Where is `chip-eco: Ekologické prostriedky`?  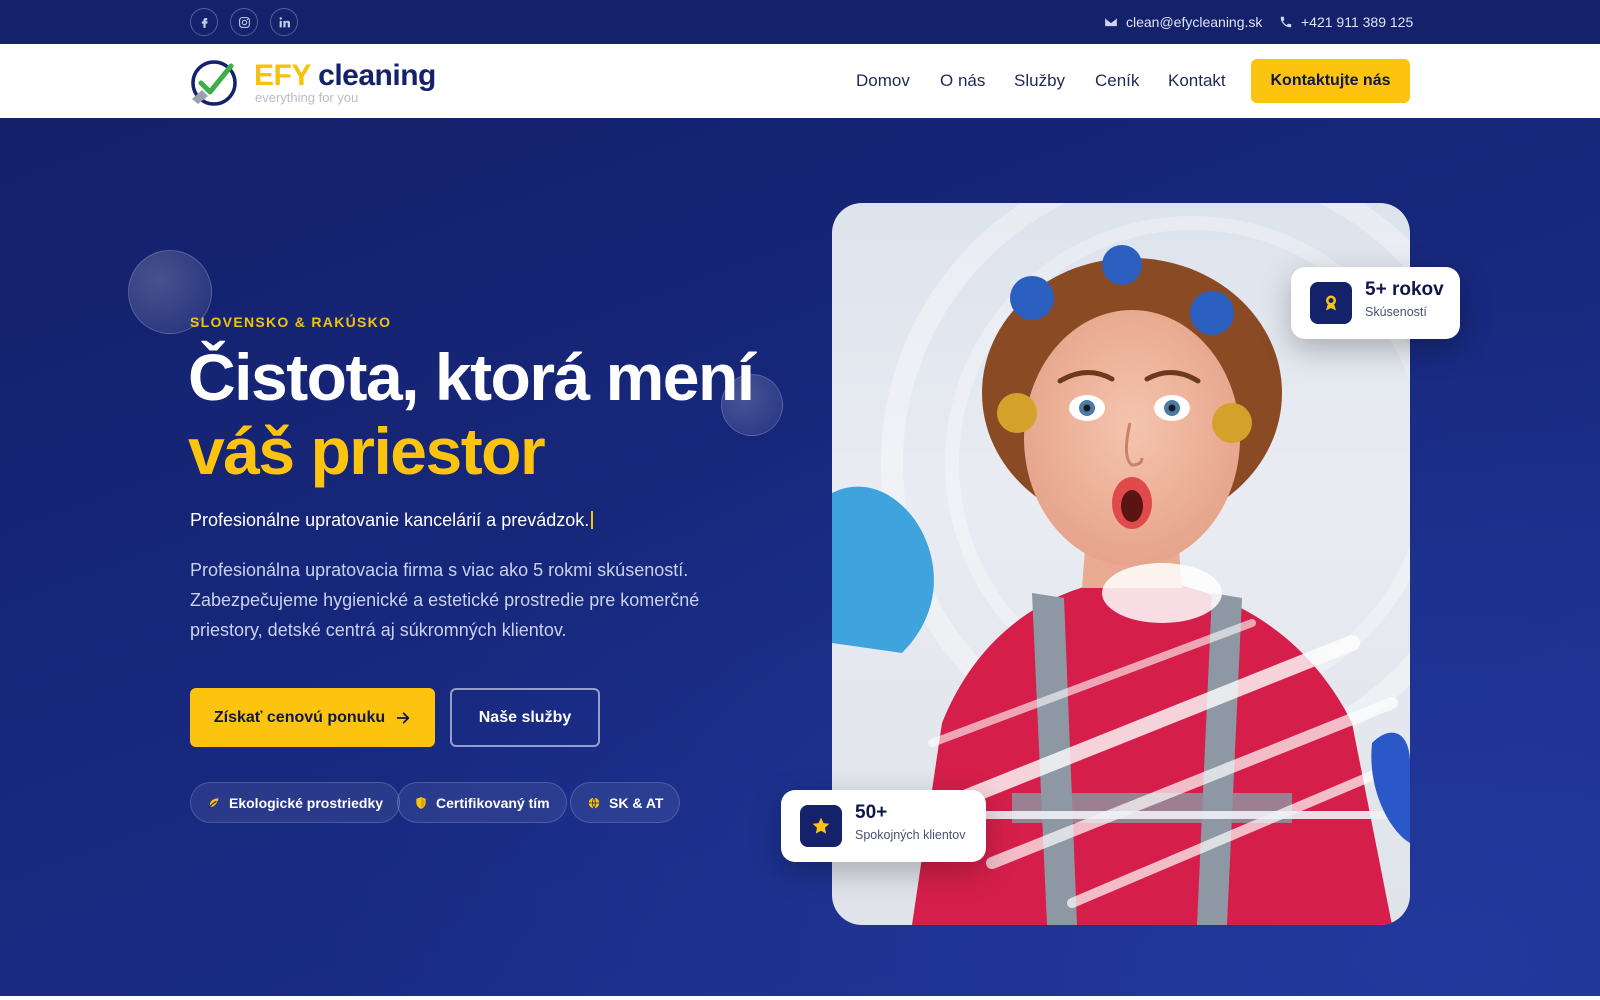
chip-eco: Ekologické prostriedky is located at coordinates (295, 802).